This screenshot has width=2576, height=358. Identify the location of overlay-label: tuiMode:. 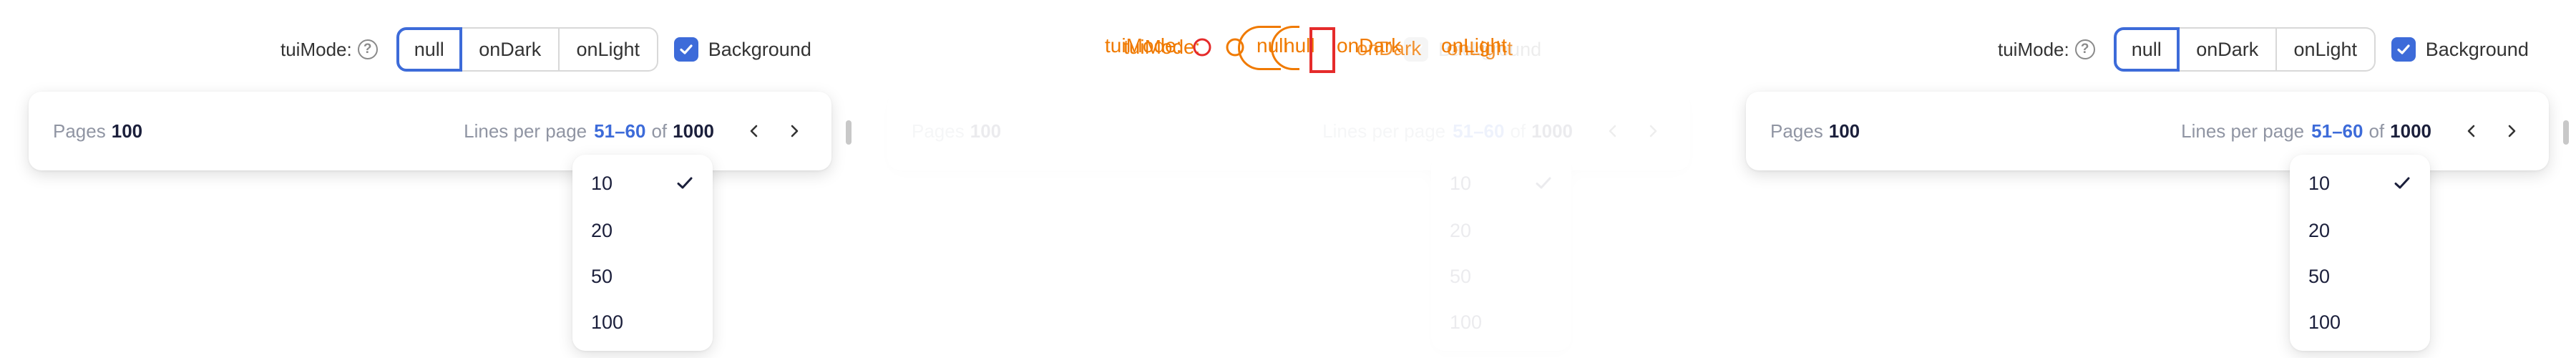
(1162, 47).